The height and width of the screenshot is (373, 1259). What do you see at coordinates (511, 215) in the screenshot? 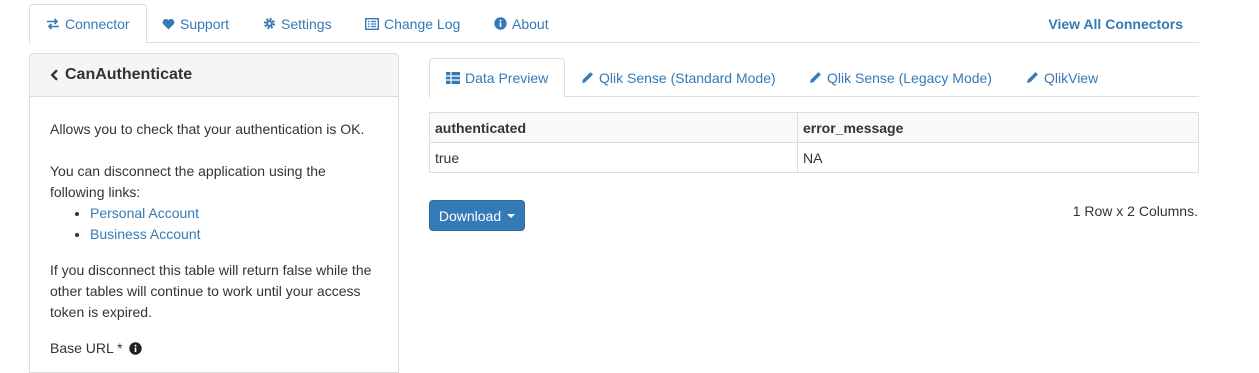
I see `caret-down-icon` at bounding box center [511, 215].